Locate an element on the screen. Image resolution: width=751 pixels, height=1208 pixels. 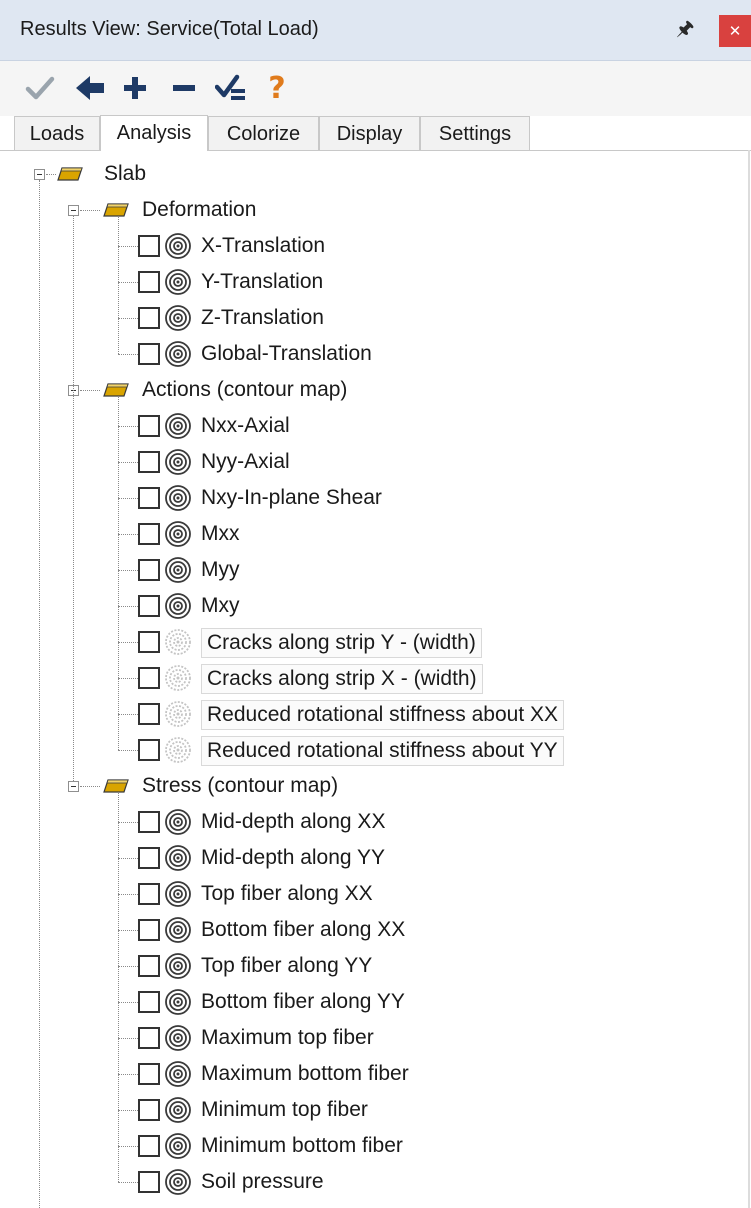
tab-loads: Loads is located at coordinates (57, 133).